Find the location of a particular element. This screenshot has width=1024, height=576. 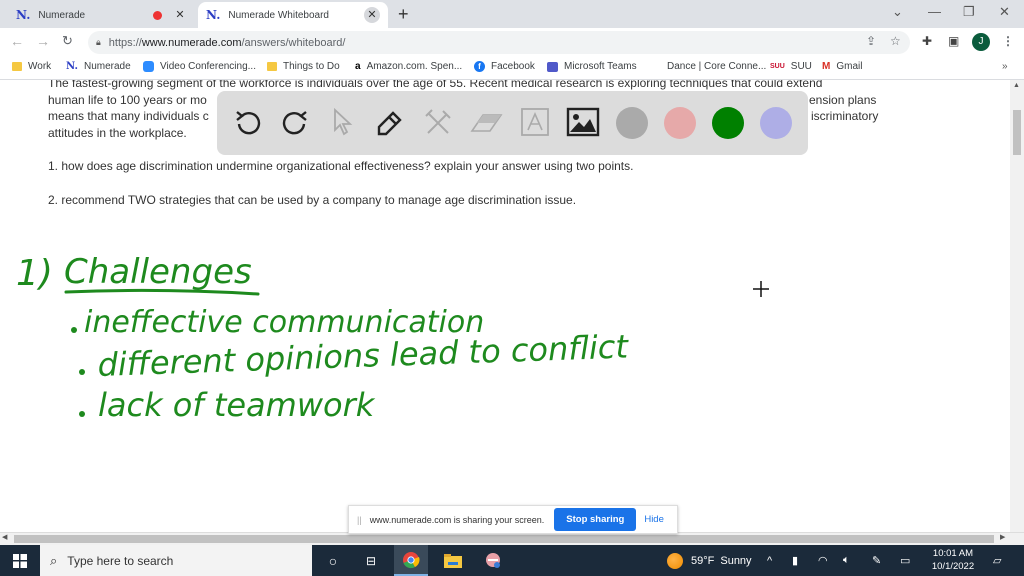

gmail-icon: M is located at coordinates (826, 66).